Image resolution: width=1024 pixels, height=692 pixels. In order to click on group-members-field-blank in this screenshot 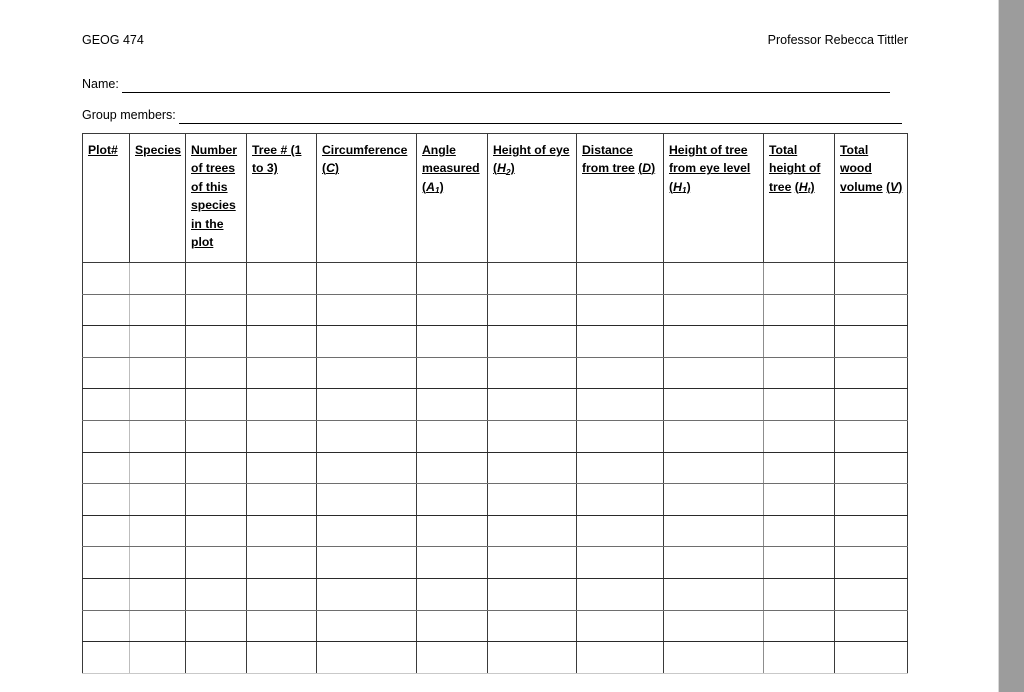, I will do `click(541, 116)`.